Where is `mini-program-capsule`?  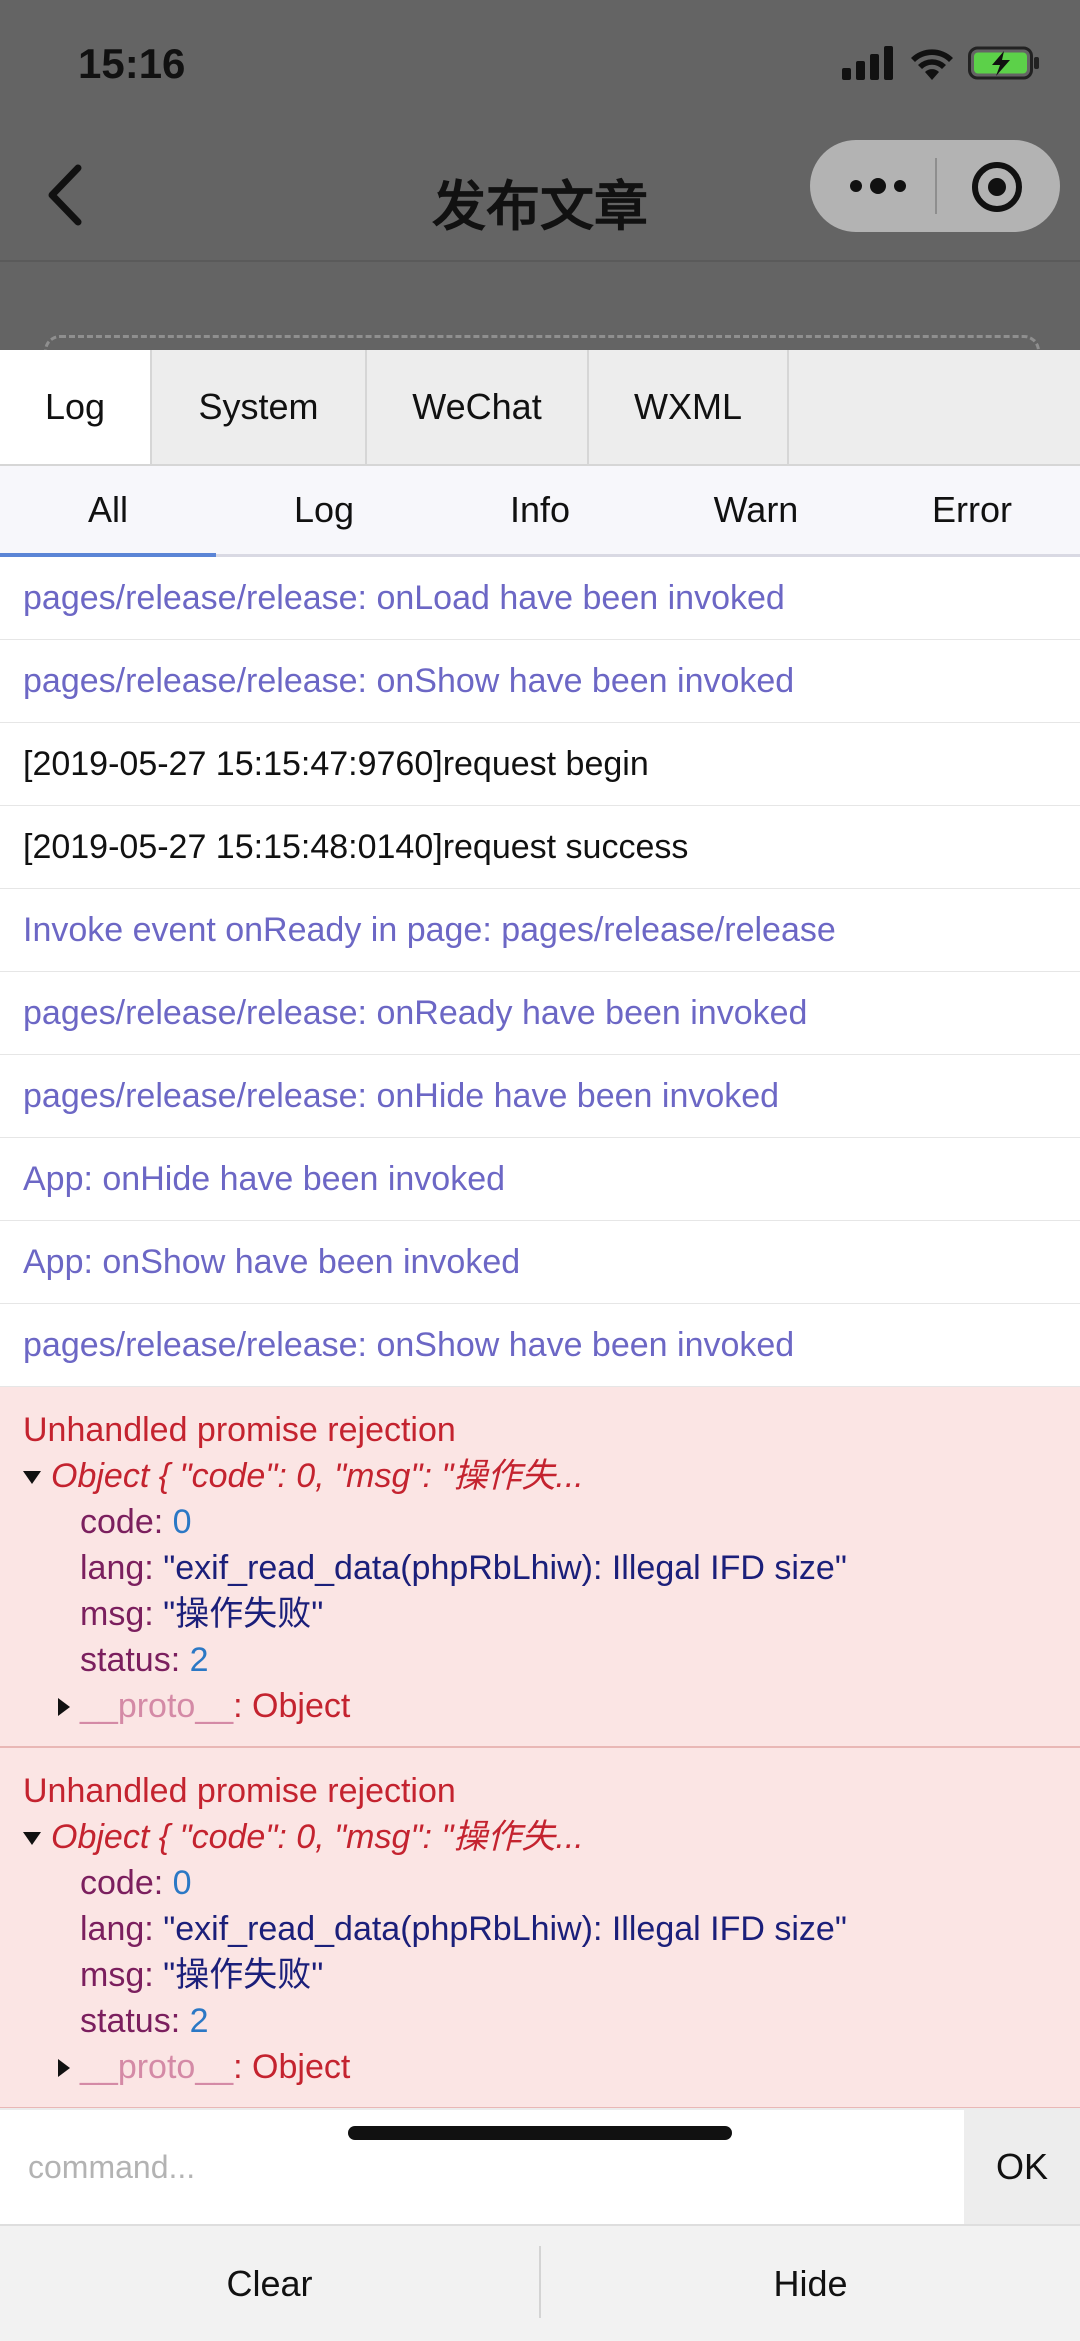 mini-program-capsule is located at coordinates (935, 186).